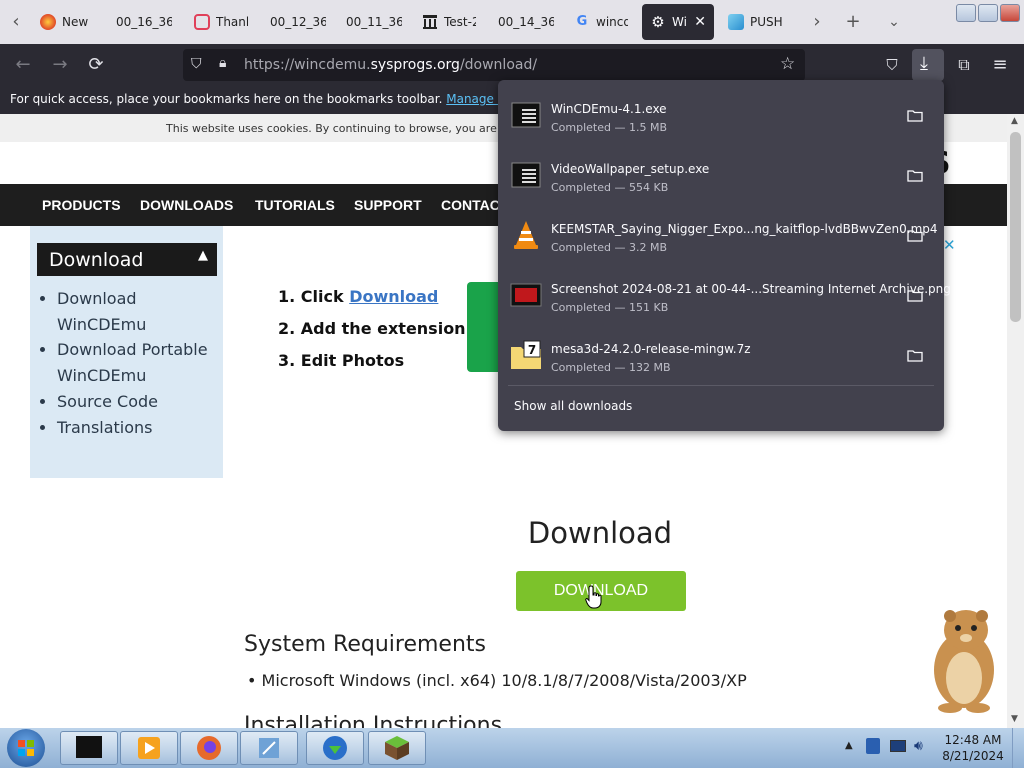 This screenshot has width=1024, height=771. Describe the element at coordinates (651, 349) in the screenshot. I see `download-filename: mesa3d-24.2.0-release-mingw.7z` at that location.